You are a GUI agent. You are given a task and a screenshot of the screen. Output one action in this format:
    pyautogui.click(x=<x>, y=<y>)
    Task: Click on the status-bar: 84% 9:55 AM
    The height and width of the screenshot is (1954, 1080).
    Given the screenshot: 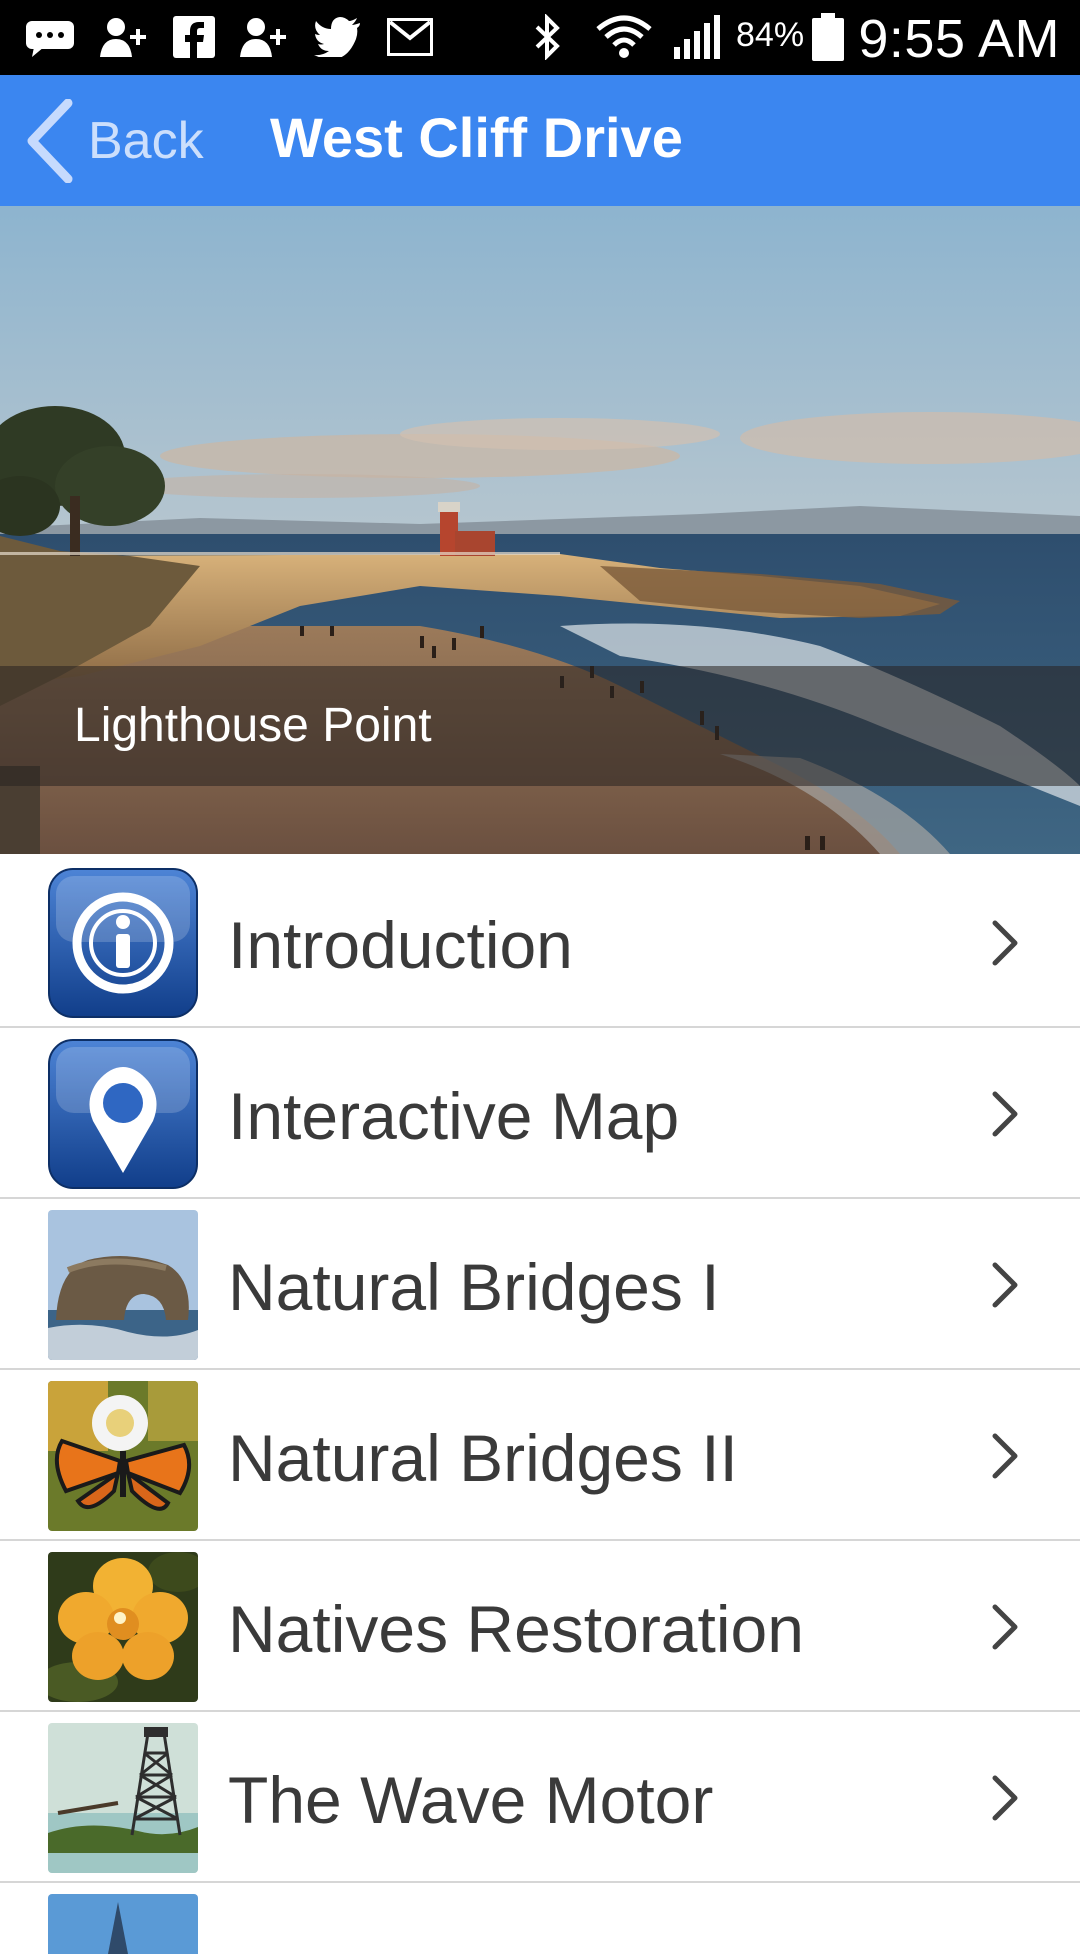 What is the action you would take?
    pyautogui.click(x=540, y=37)
    